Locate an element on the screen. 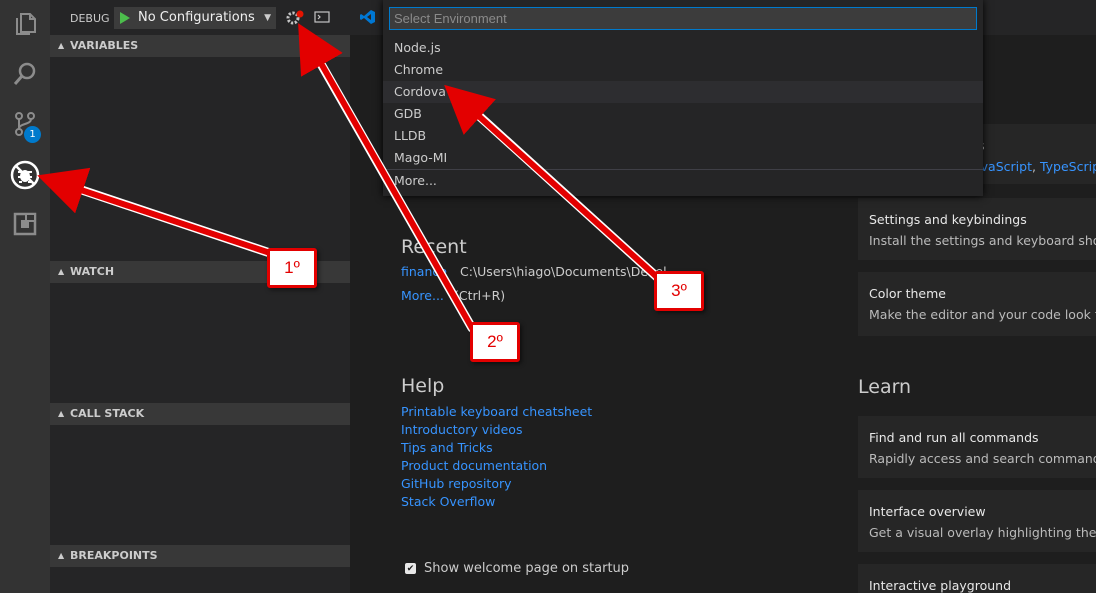 The image size is (1096, 593). search-icon is located at coordinates (25, 74).